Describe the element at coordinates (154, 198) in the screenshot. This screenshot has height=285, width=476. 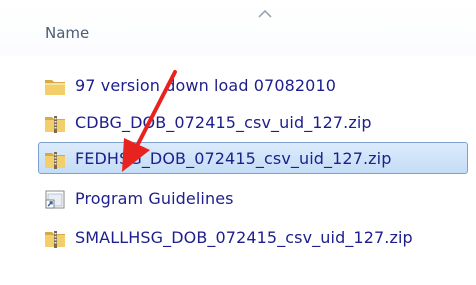
I see `file-name-label: Program Guidelines` at that location.